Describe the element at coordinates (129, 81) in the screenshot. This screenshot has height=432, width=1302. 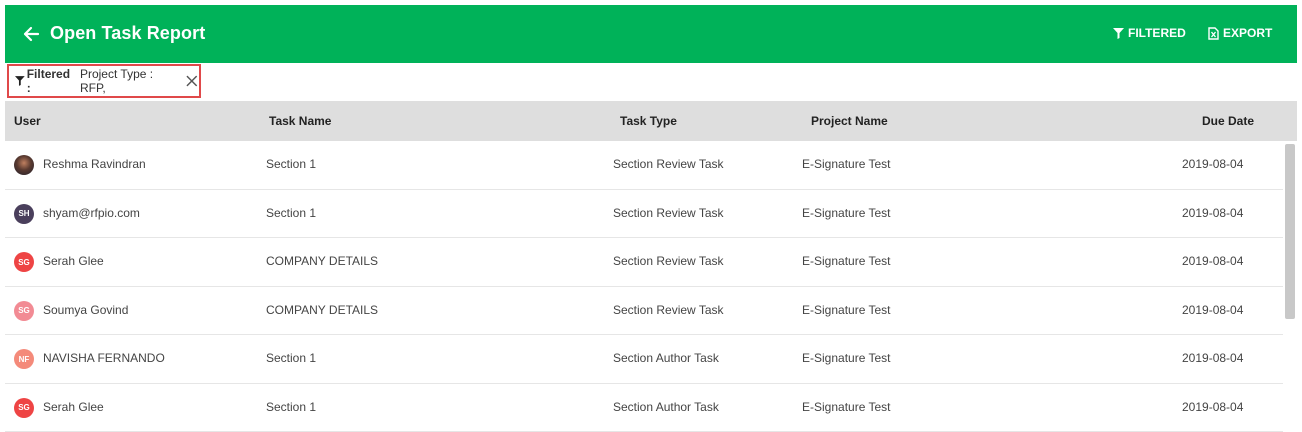
I see `filter-value: Project Type : RFP,` at that location.